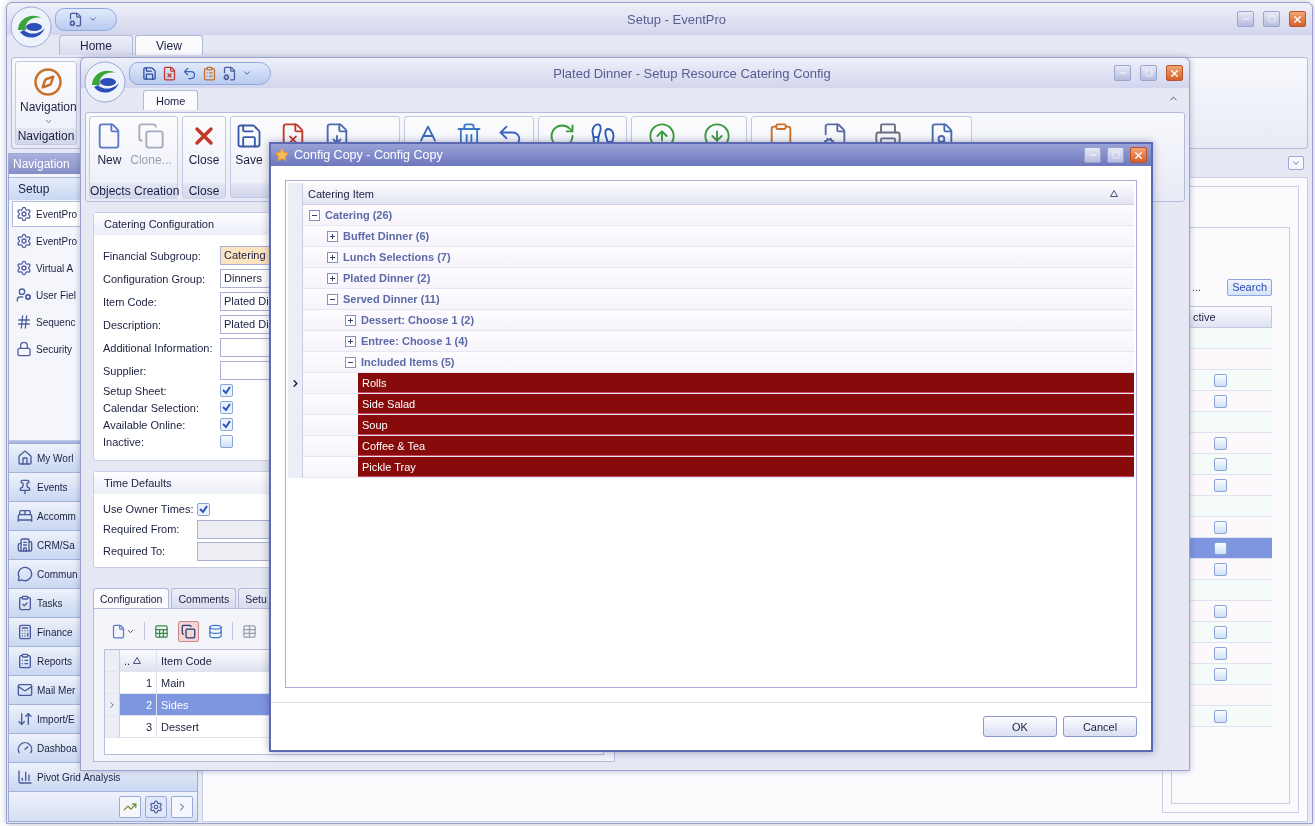 Image resolution: width=1315 pixels, height=826 pixels. I want to click on table-cell: 2, so click(138, 704).